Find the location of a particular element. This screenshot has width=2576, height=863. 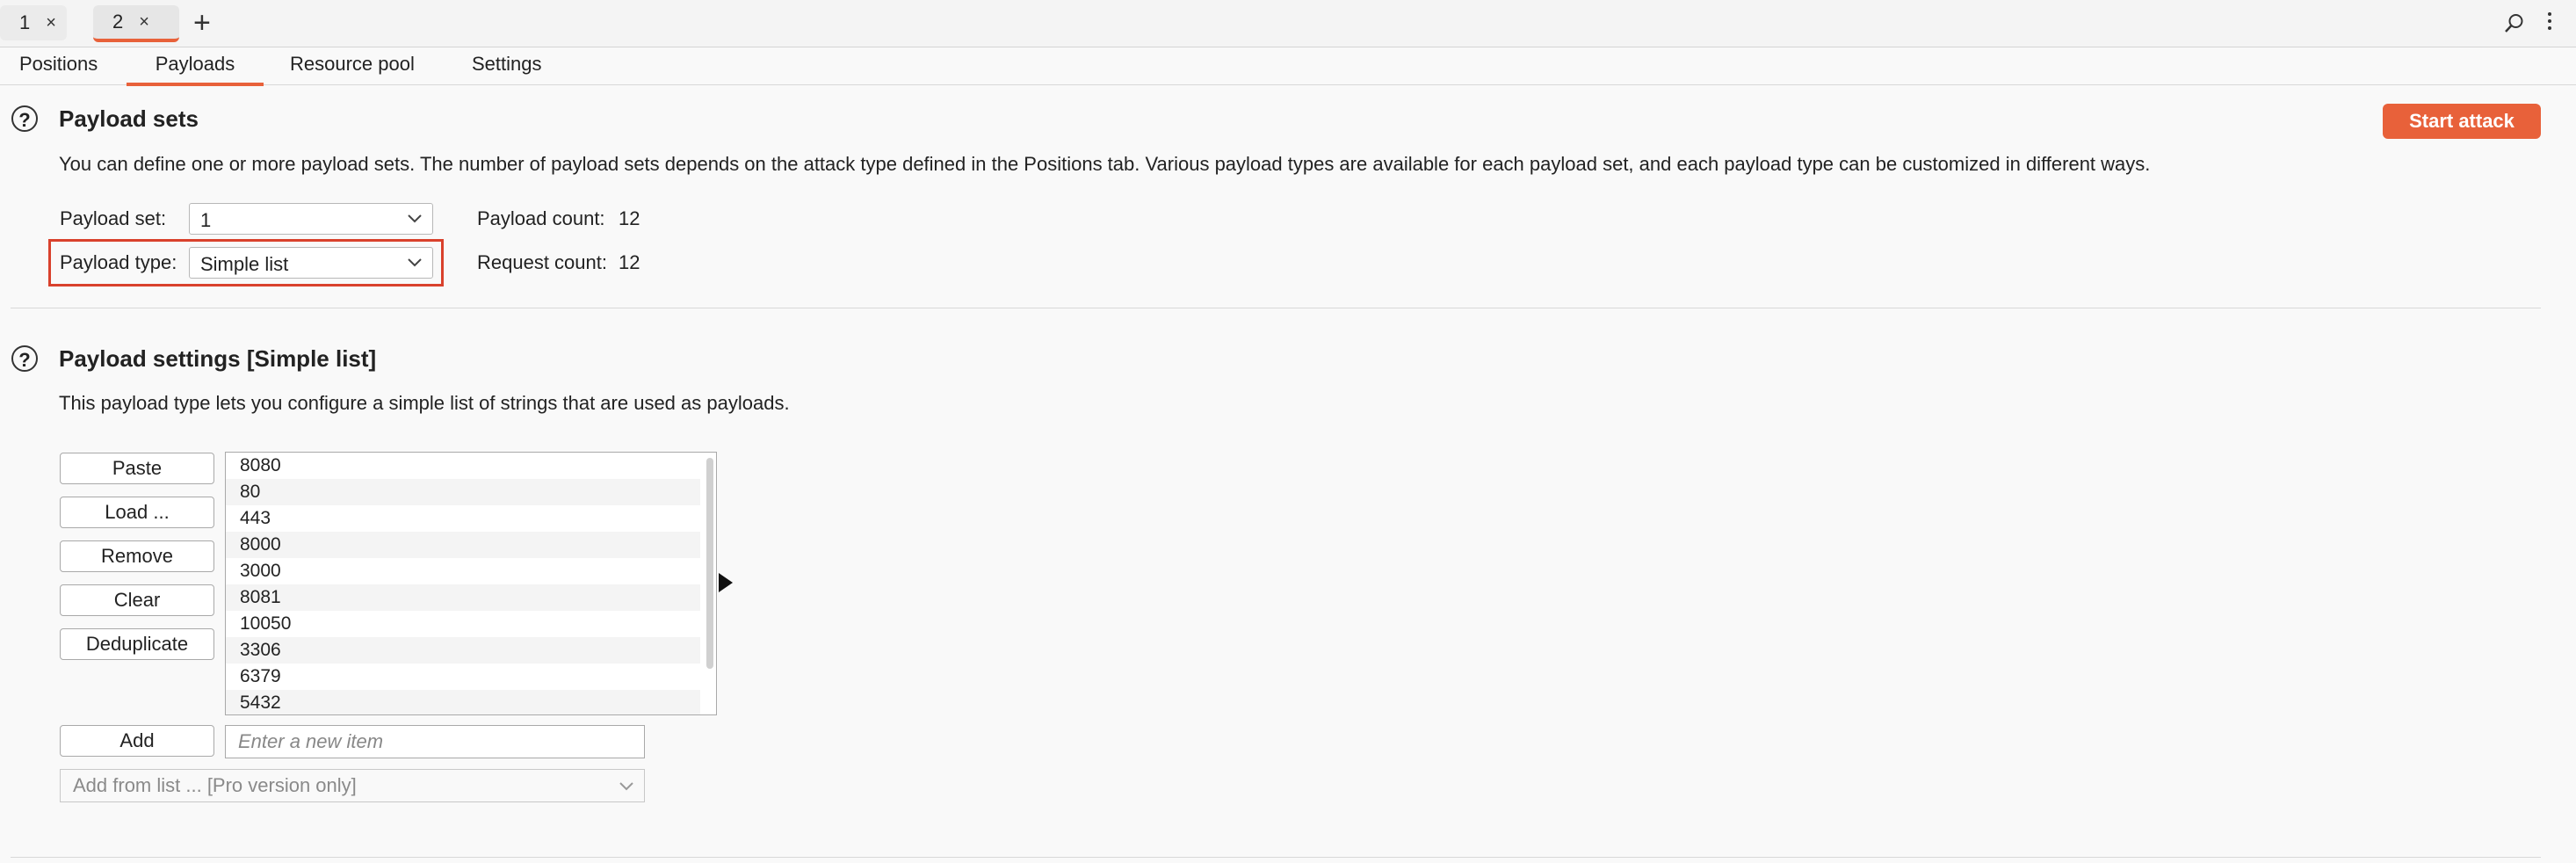

list-item: 8081 is located at coordinates (463, 597).